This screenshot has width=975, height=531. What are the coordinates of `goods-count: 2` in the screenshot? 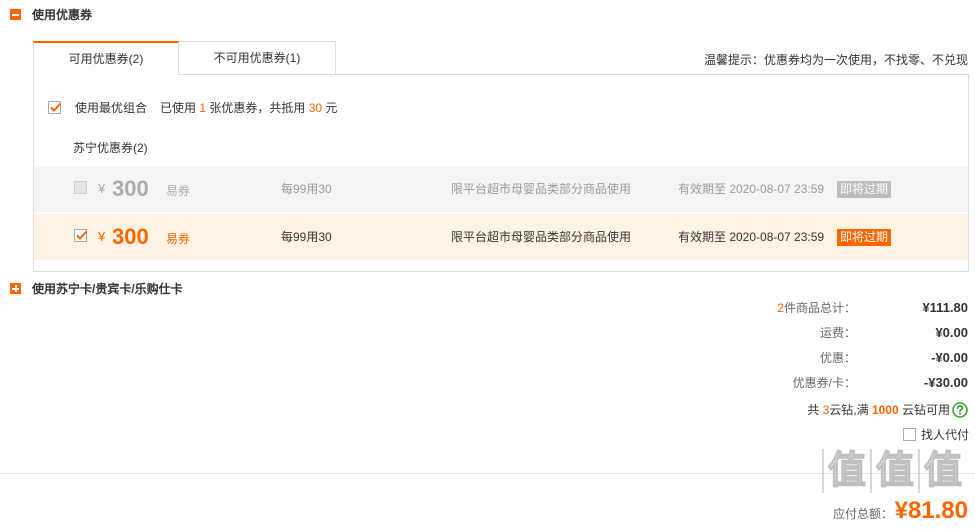 It's located at (780, 308).